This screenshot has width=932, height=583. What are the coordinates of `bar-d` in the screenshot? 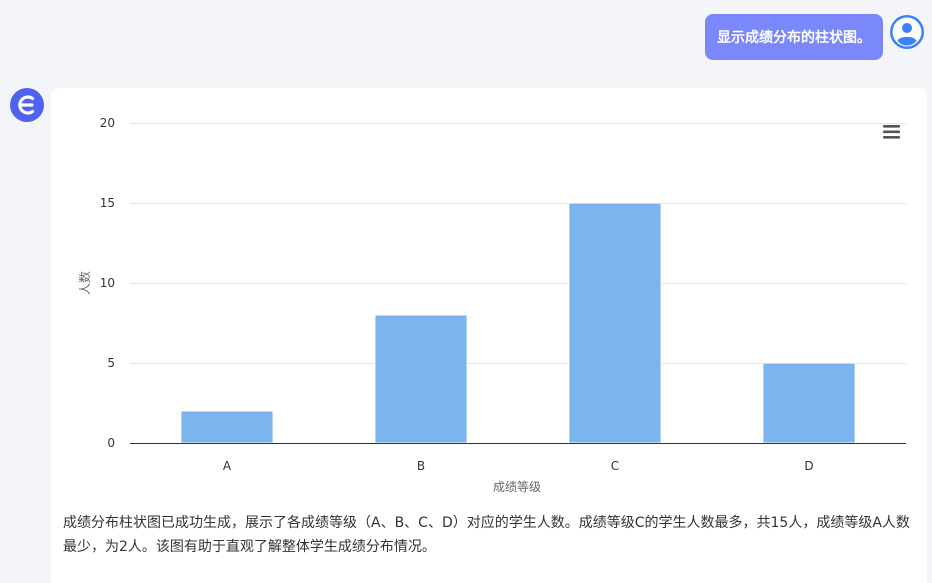 It's located at (809, 403).